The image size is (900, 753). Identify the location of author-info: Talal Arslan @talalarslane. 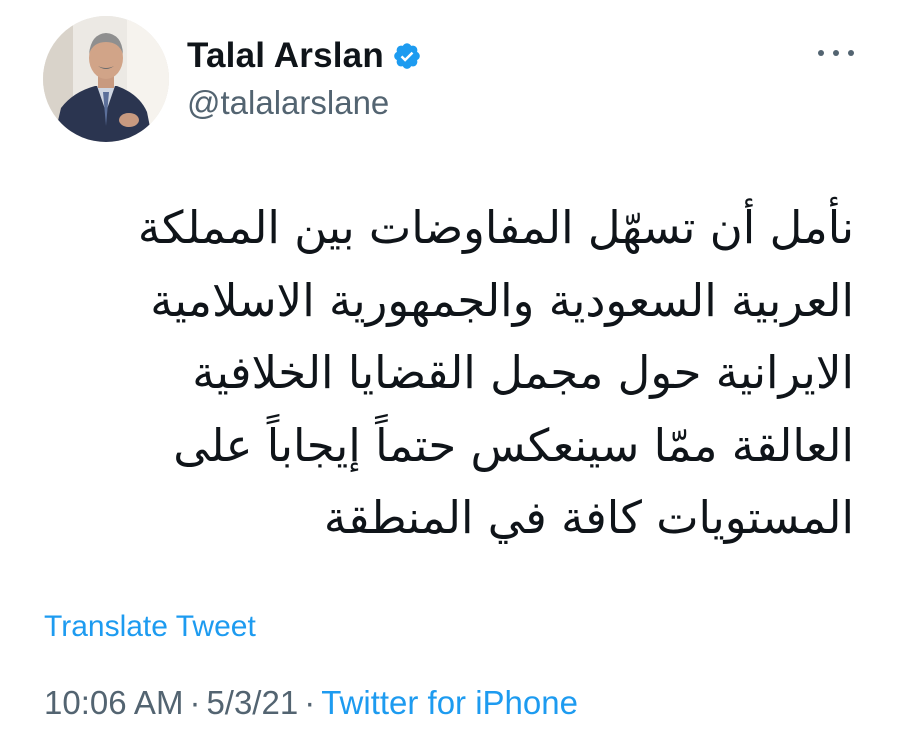
(304, 77).